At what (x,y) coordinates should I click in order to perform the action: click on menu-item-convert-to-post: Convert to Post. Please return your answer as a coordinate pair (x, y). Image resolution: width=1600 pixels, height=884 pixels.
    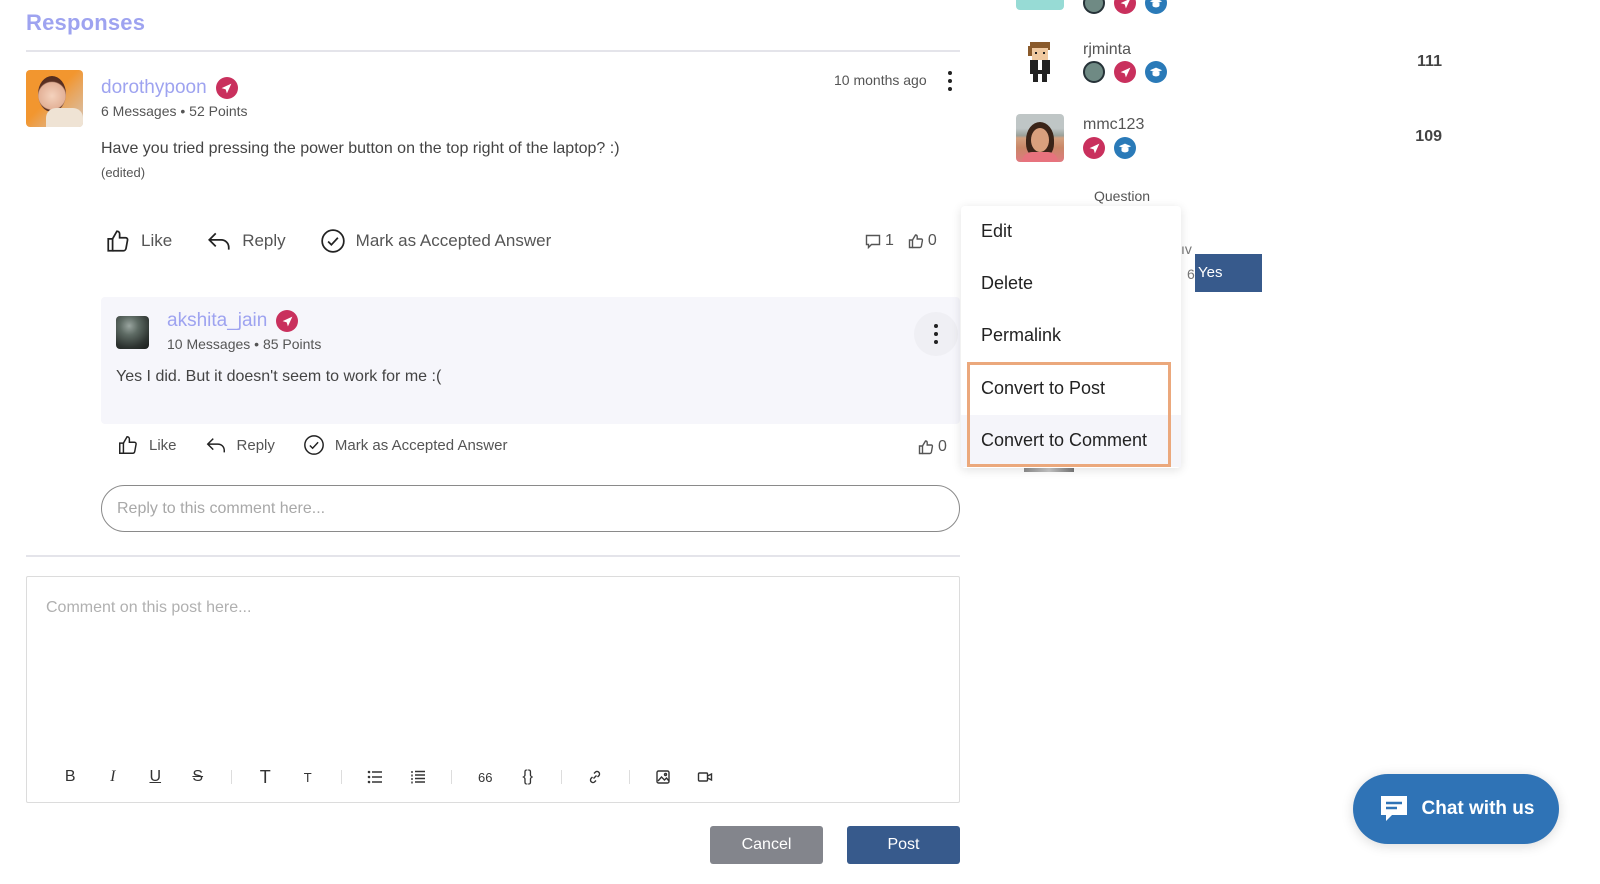
    Looking at the image, I should click on (1071, 389).